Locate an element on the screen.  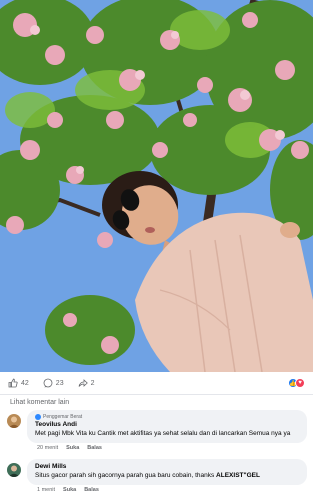
badge-icon is located at coordinates (38, 417).